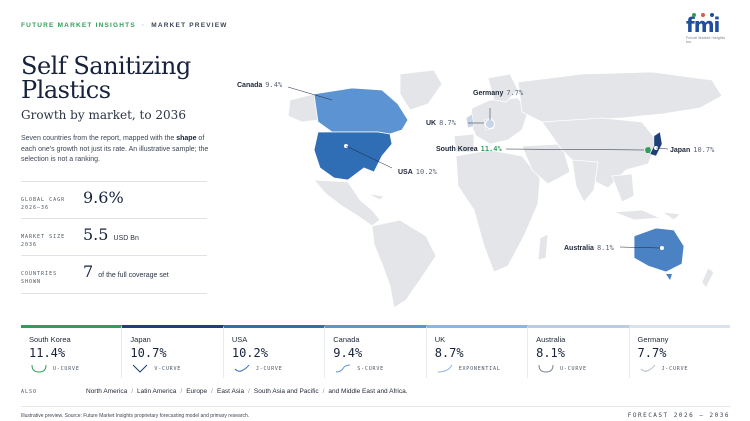  I want to click on card-percent: 11.4%, so click(47, 353).